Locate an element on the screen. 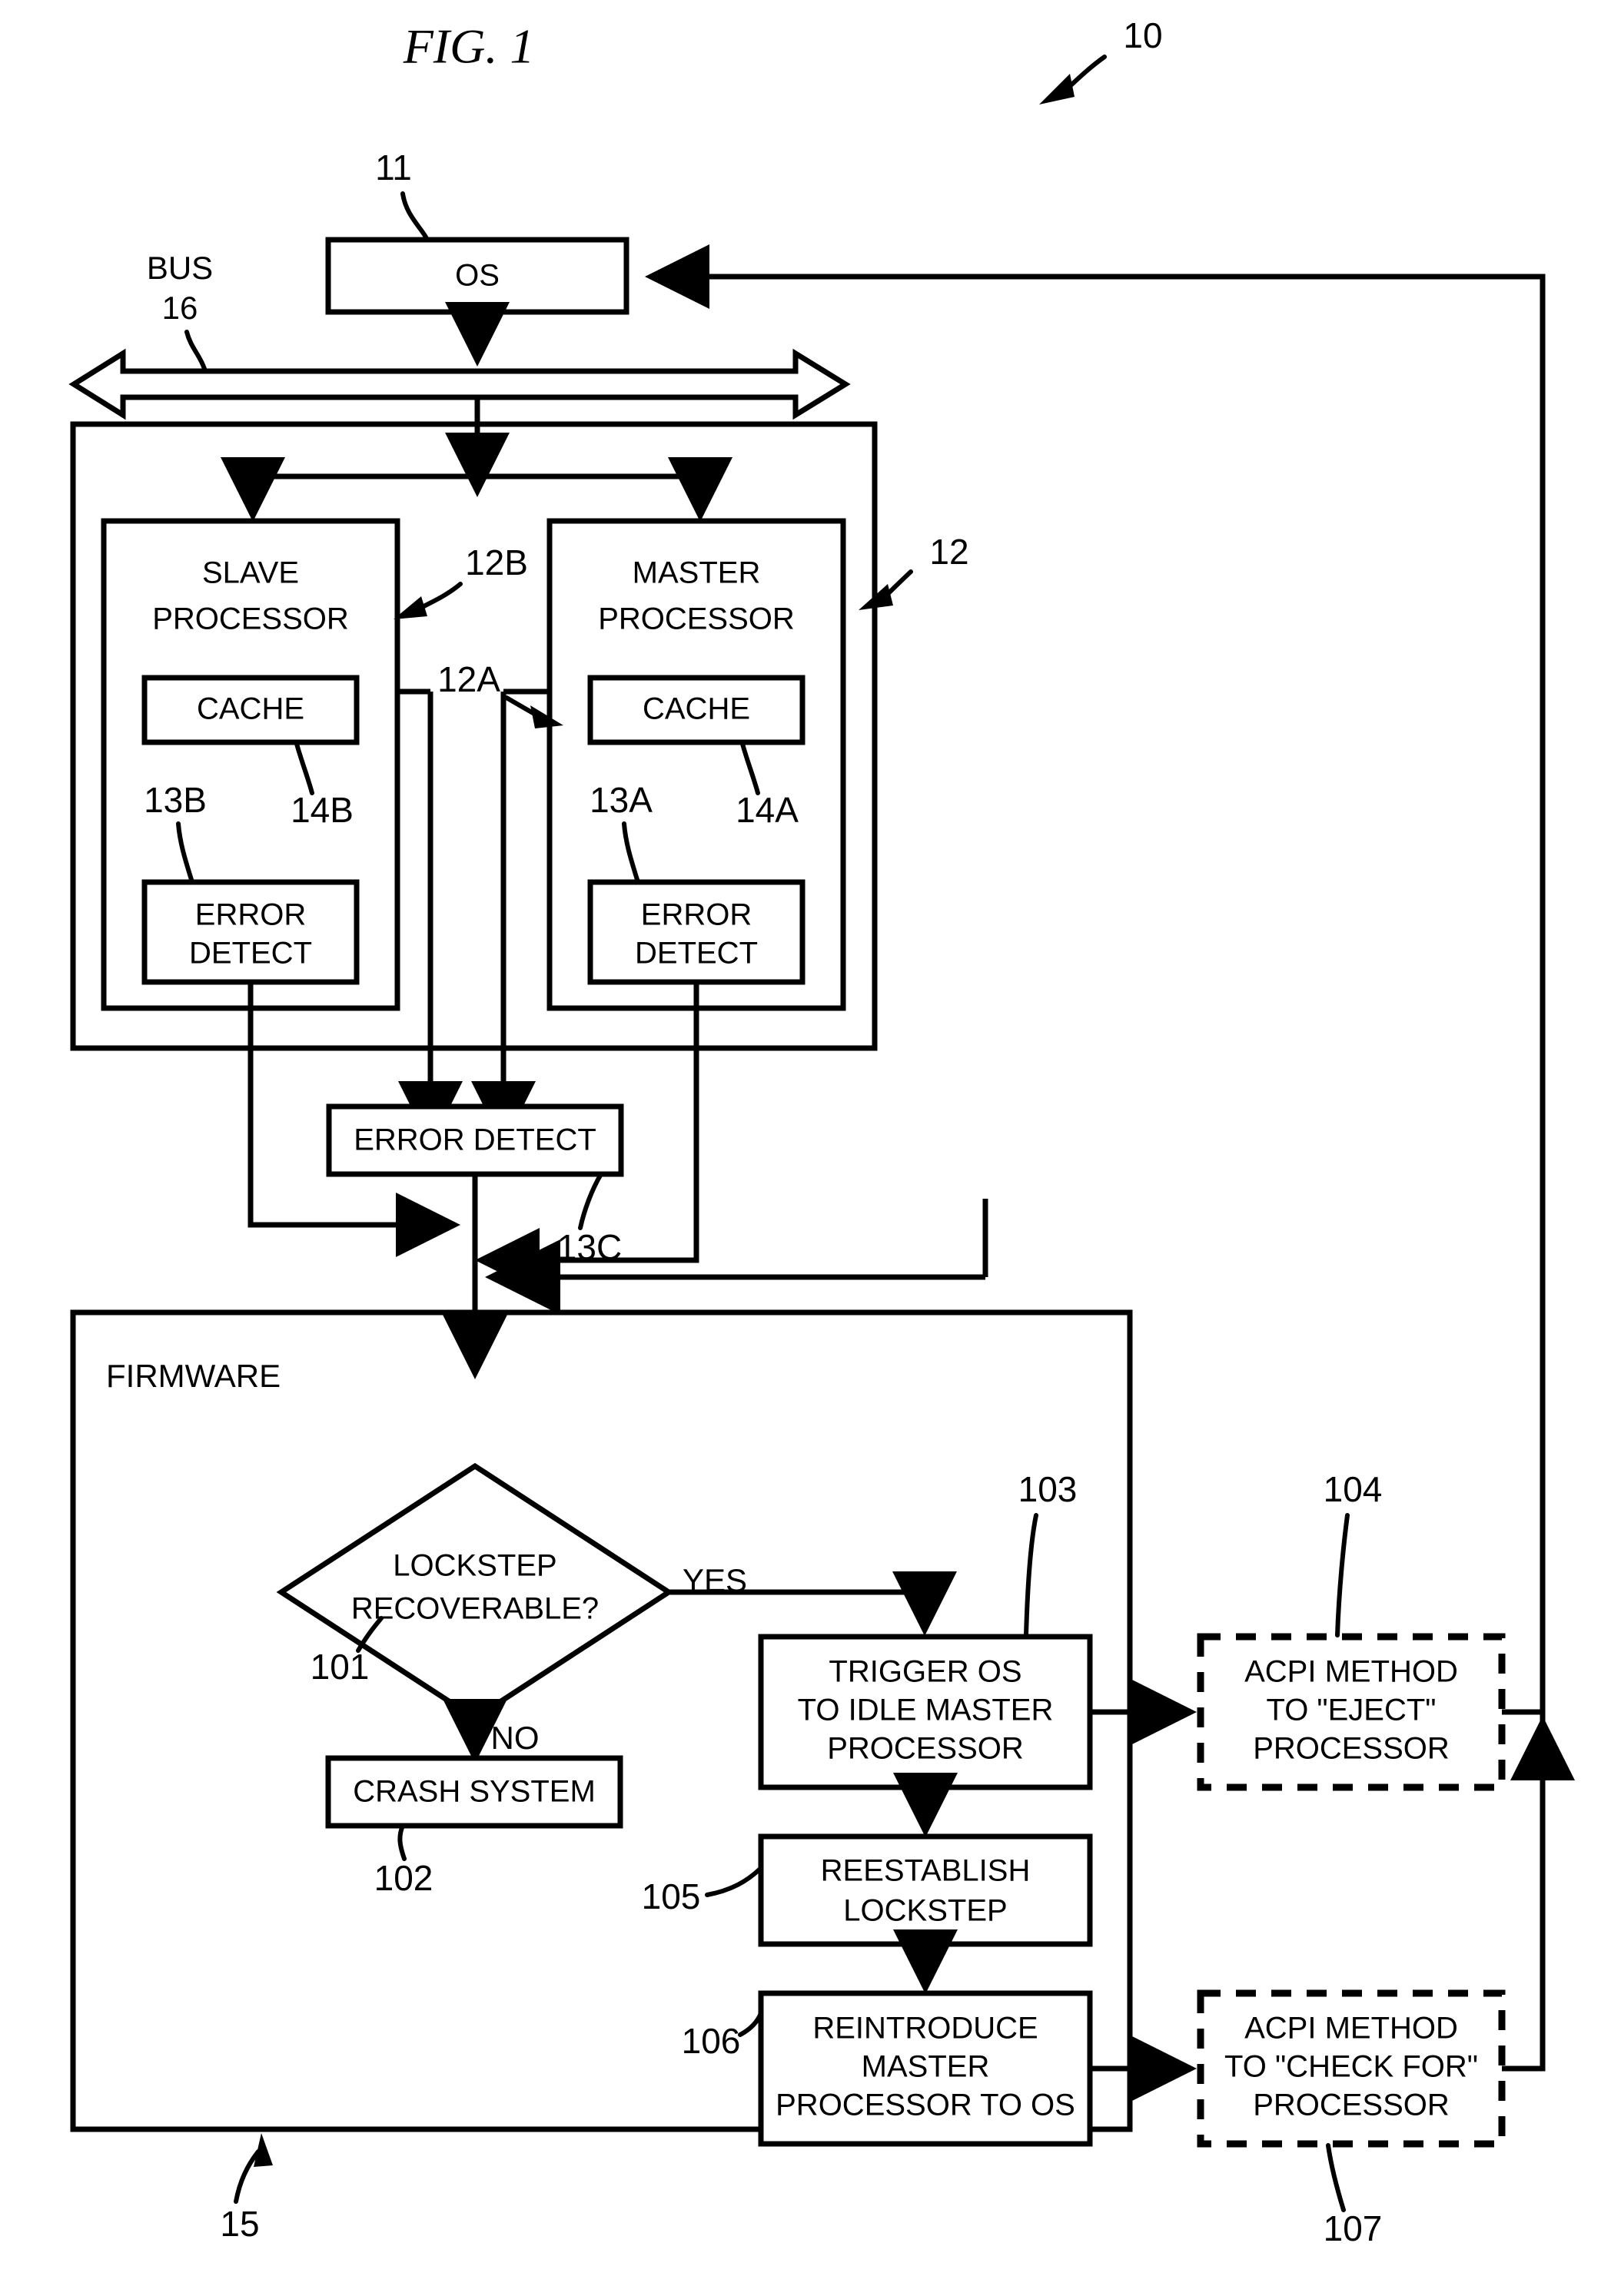 Image resolution: width=1621 pixels, height=2296 pixels. slave-error-detect-line1: ERROR is located at coordinates (250, 915).